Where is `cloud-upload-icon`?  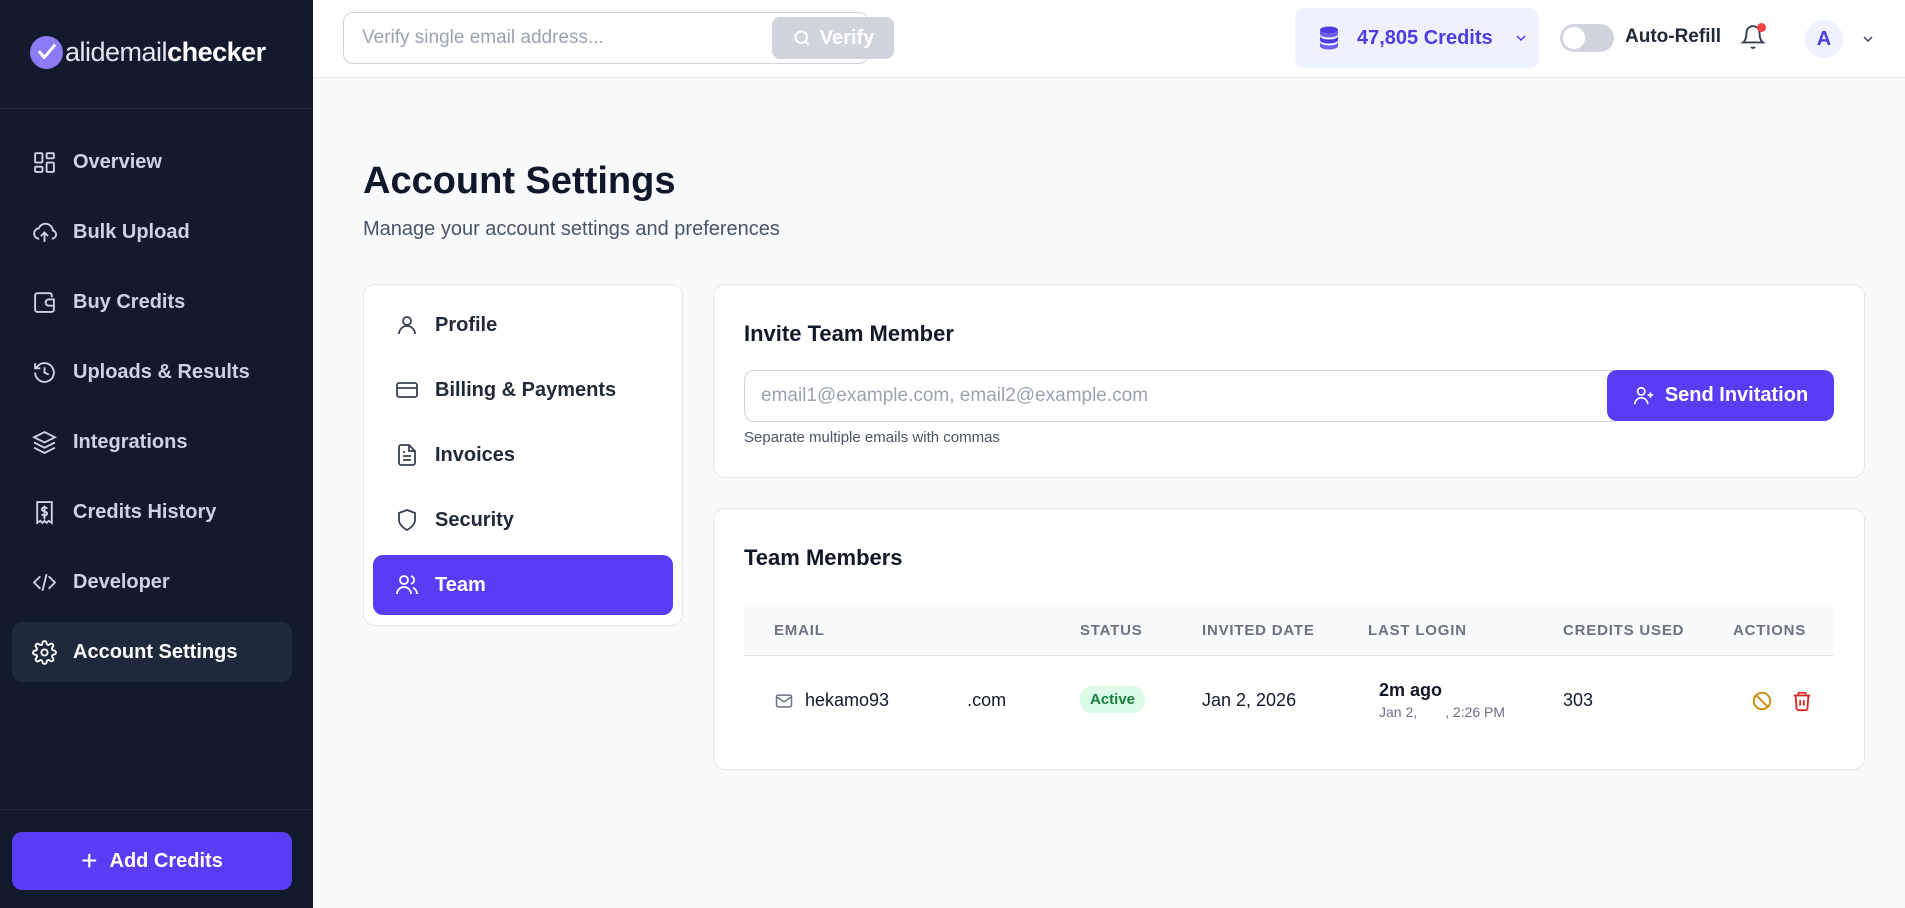 cloud-upload-icon is located at coordinates (45, 232).